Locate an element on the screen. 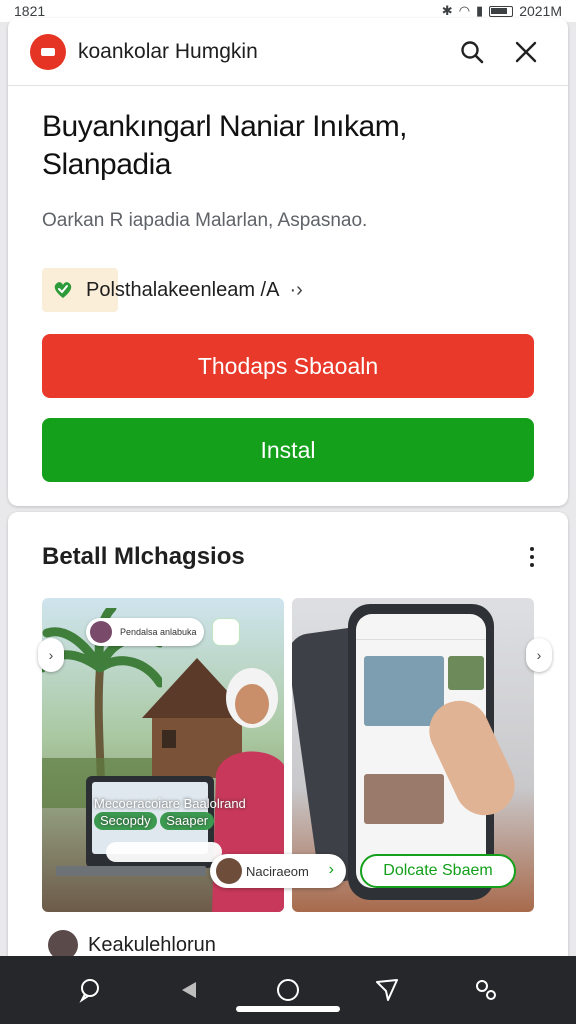  arrow-right-icon: › is located at coordinates (331, 869).